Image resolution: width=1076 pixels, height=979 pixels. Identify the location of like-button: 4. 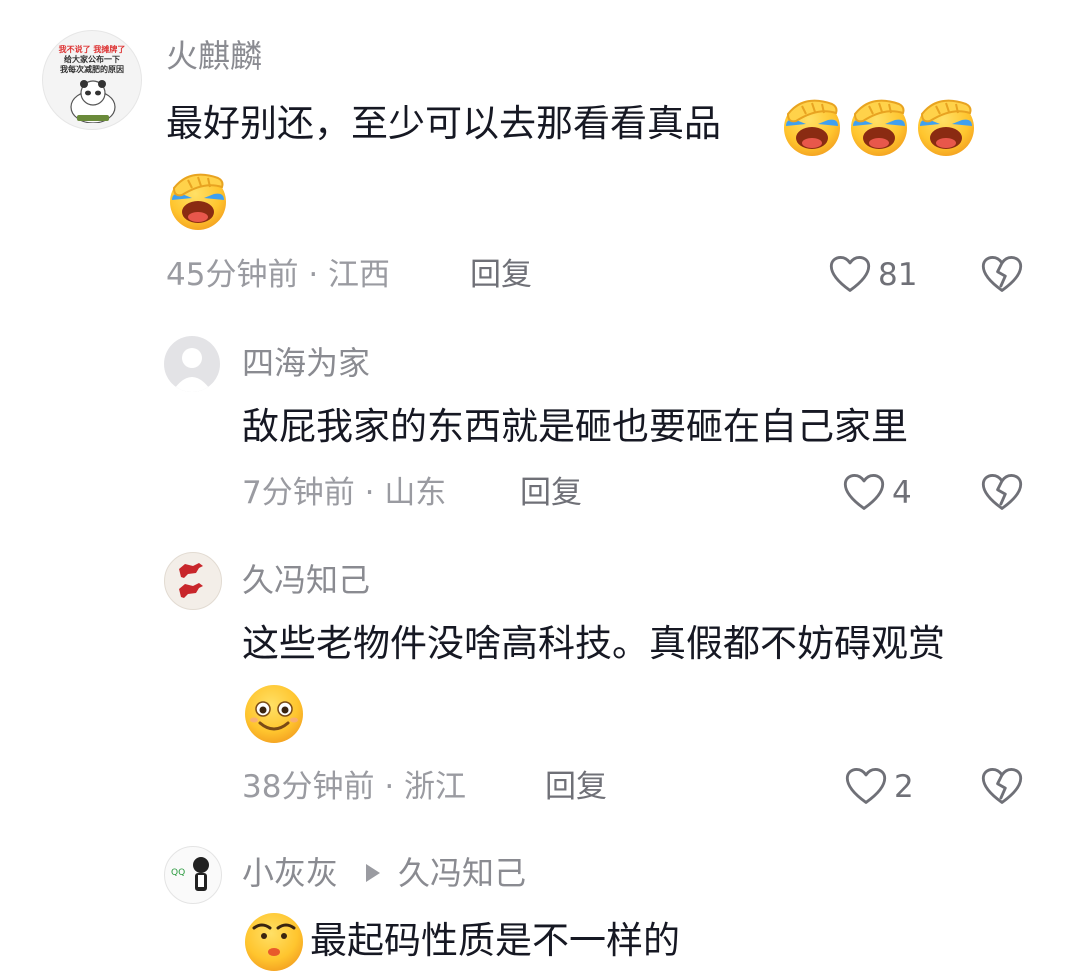
(877, 493).